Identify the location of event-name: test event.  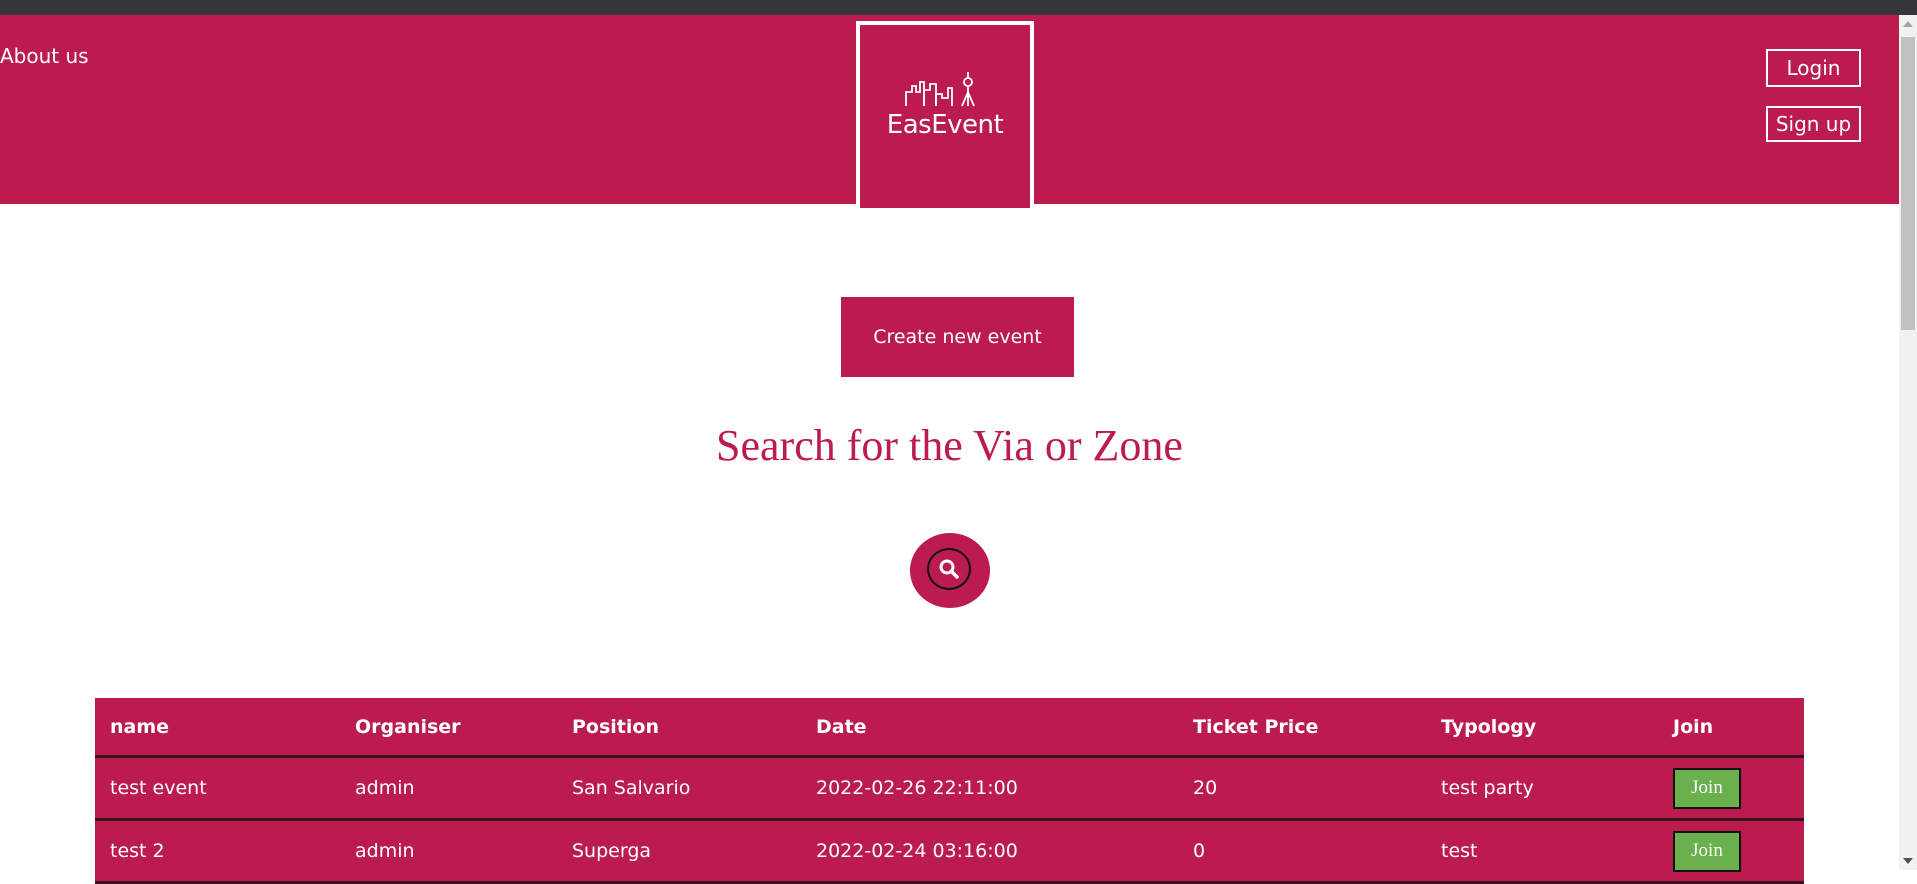
(158, 788).